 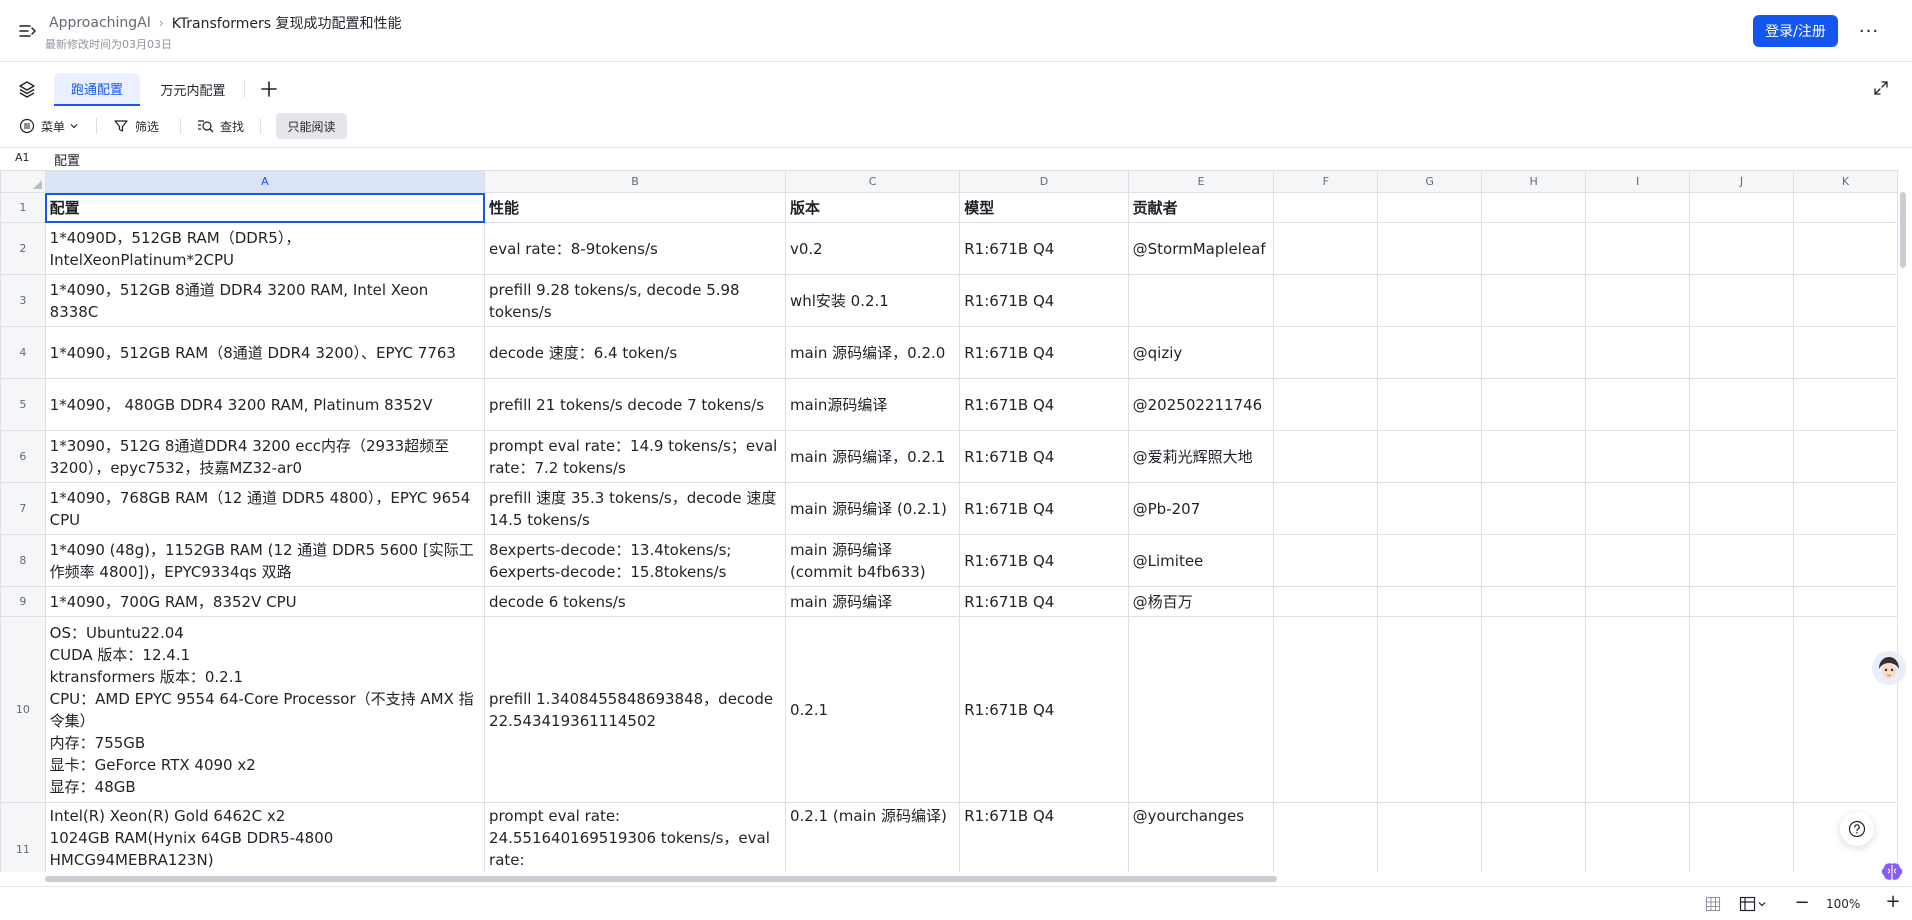 What do you see at coordinates (1638, 560) in the screenshot?
I see `cell-i8` at bounding box center [1638, 560].